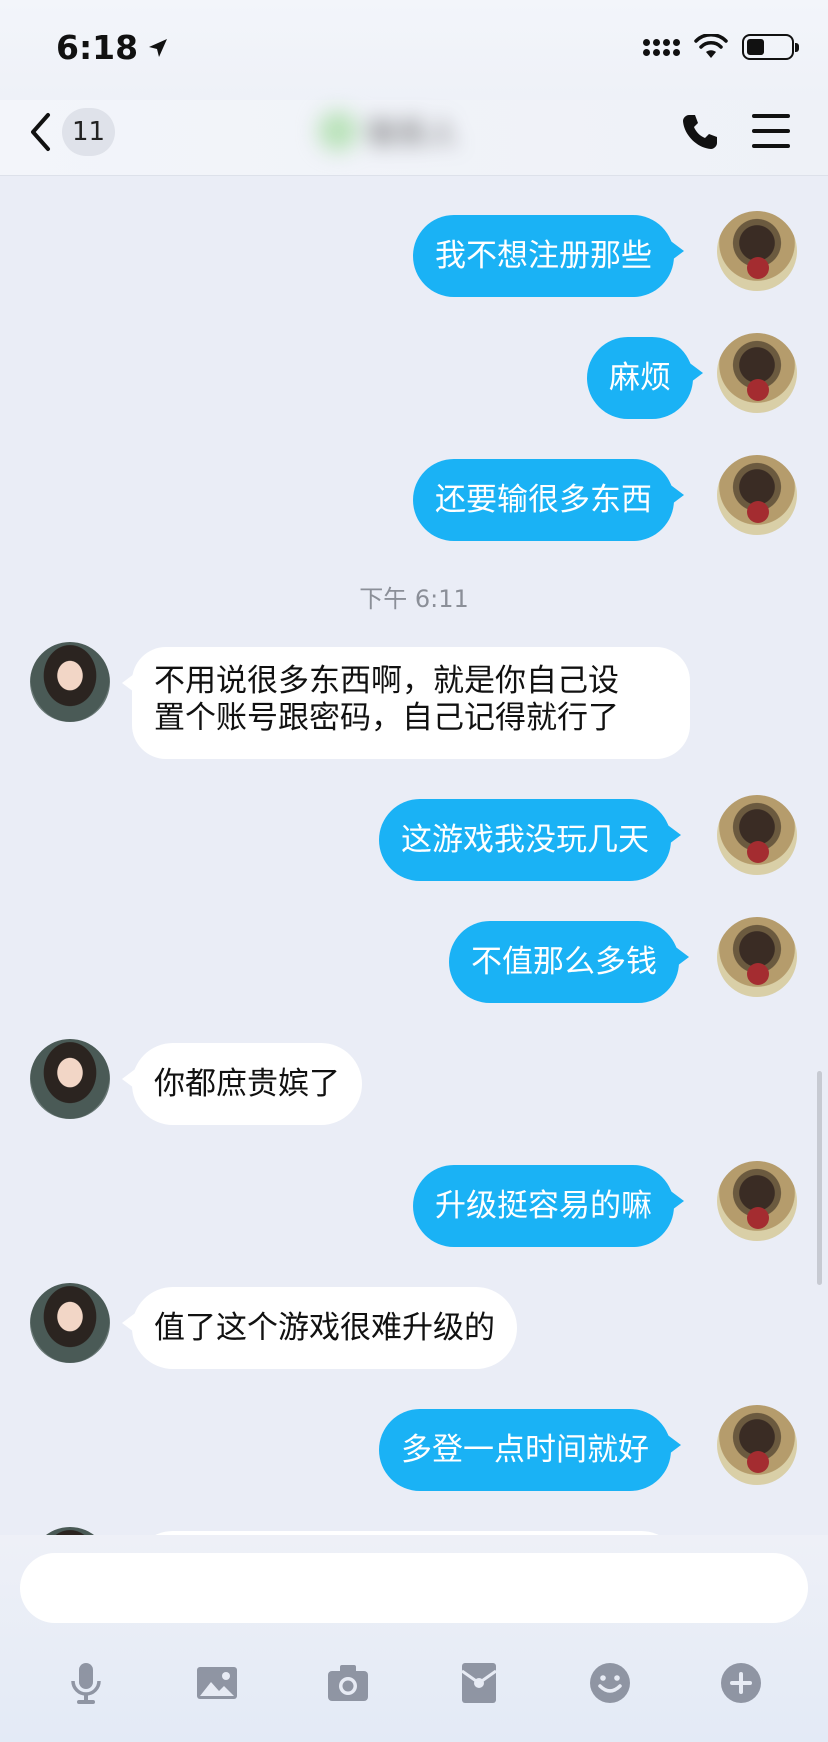  Describe the element at coordinates (414, 1588) in the screenshot. I see `message-input` at that location.